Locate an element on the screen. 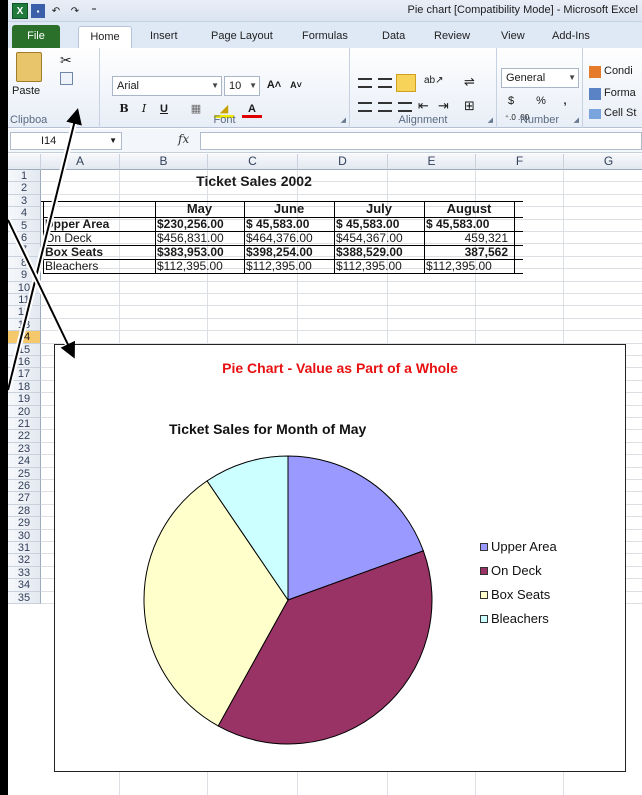 The image size is (642, 795). table-cell: $454,367.00 is located at coordinates (377, 238).